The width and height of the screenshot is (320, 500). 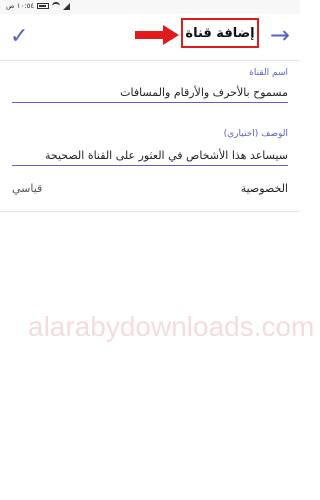 What do you see at coordinates (67, 6) in the screenshot?
I see `signal-icon` at bounding box center [67, 6].